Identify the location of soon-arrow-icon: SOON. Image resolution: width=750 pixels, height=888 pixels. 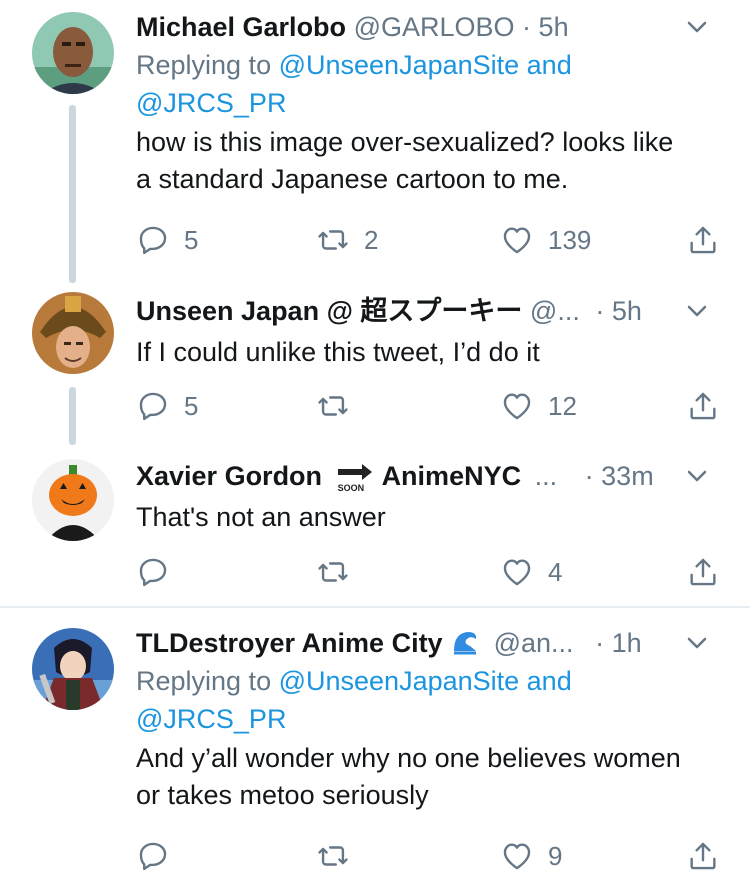
(355, 478).